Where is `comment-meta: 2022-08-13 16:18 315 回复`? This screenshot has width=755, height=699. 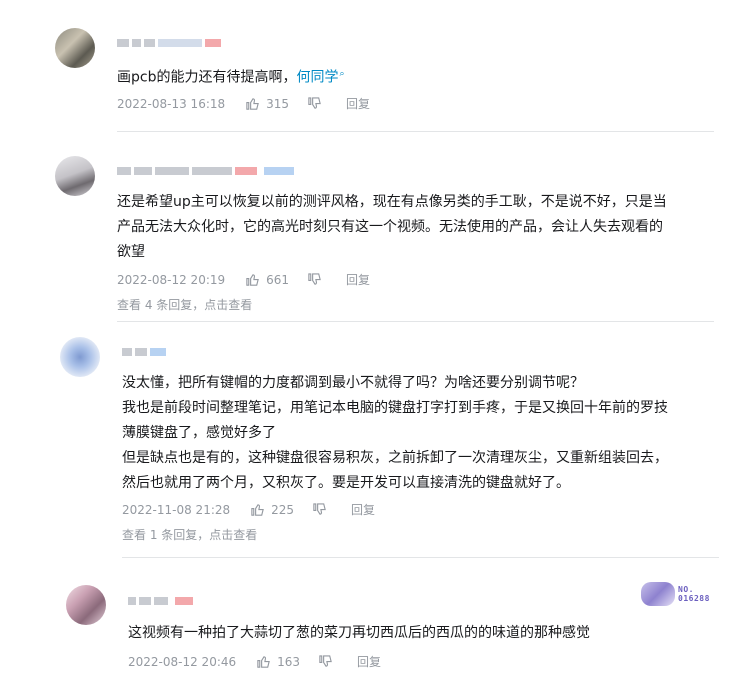 comment-meta: 2022-08-13 16:18 315 回复 is located at coordinates (243, 103).